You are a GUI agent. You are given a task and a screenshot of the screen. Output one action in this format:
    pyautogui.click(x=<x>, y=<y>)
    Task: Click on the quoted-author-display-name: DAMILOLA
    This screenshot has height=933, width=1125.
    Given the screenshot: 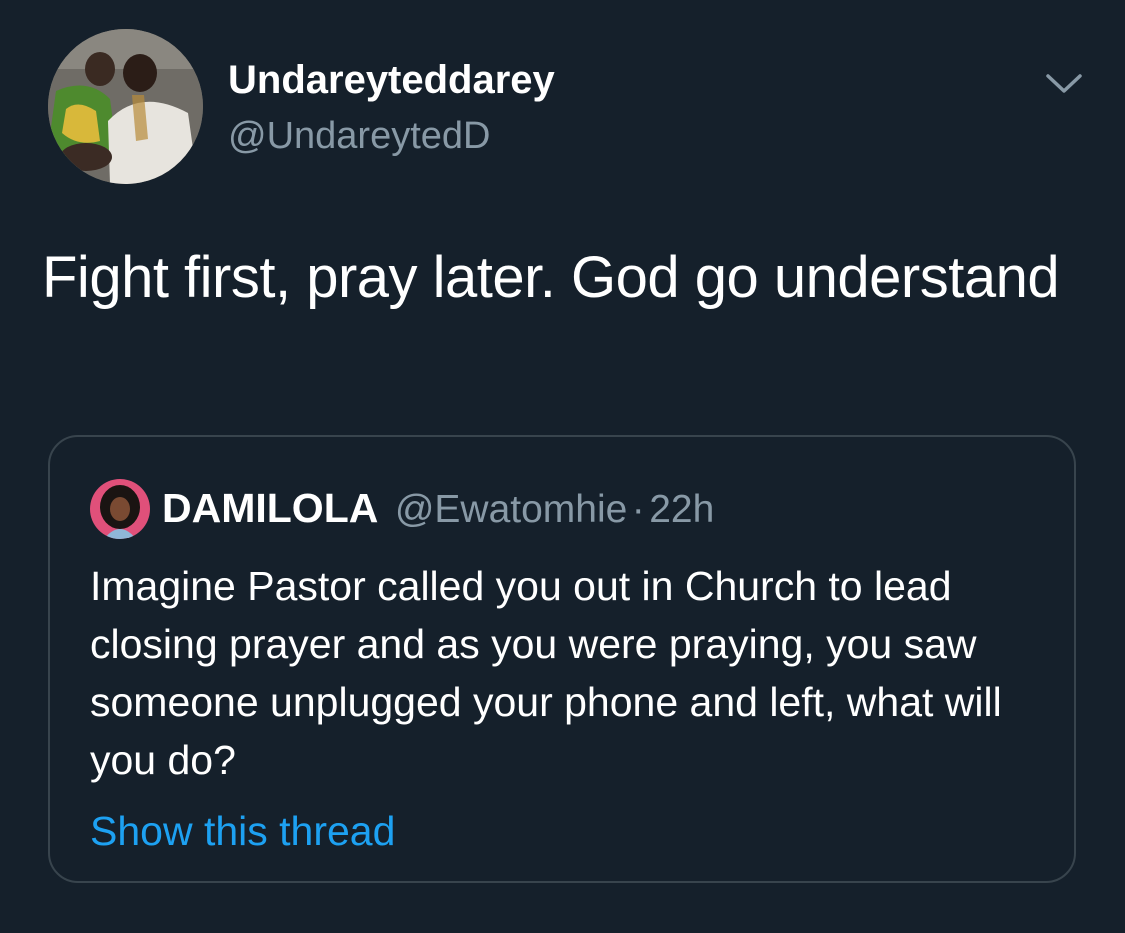 What is the action you would take?
    pyautogui.click(x=270, y=508)
    